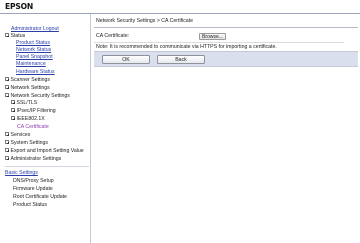 The height and width of the screenshot is (243, 360). What do you see at coordinates (35, 72) in the screenshot?
I see `sidebar-item-hardware-status: Hardware Status` at bounding box center [35, 72].